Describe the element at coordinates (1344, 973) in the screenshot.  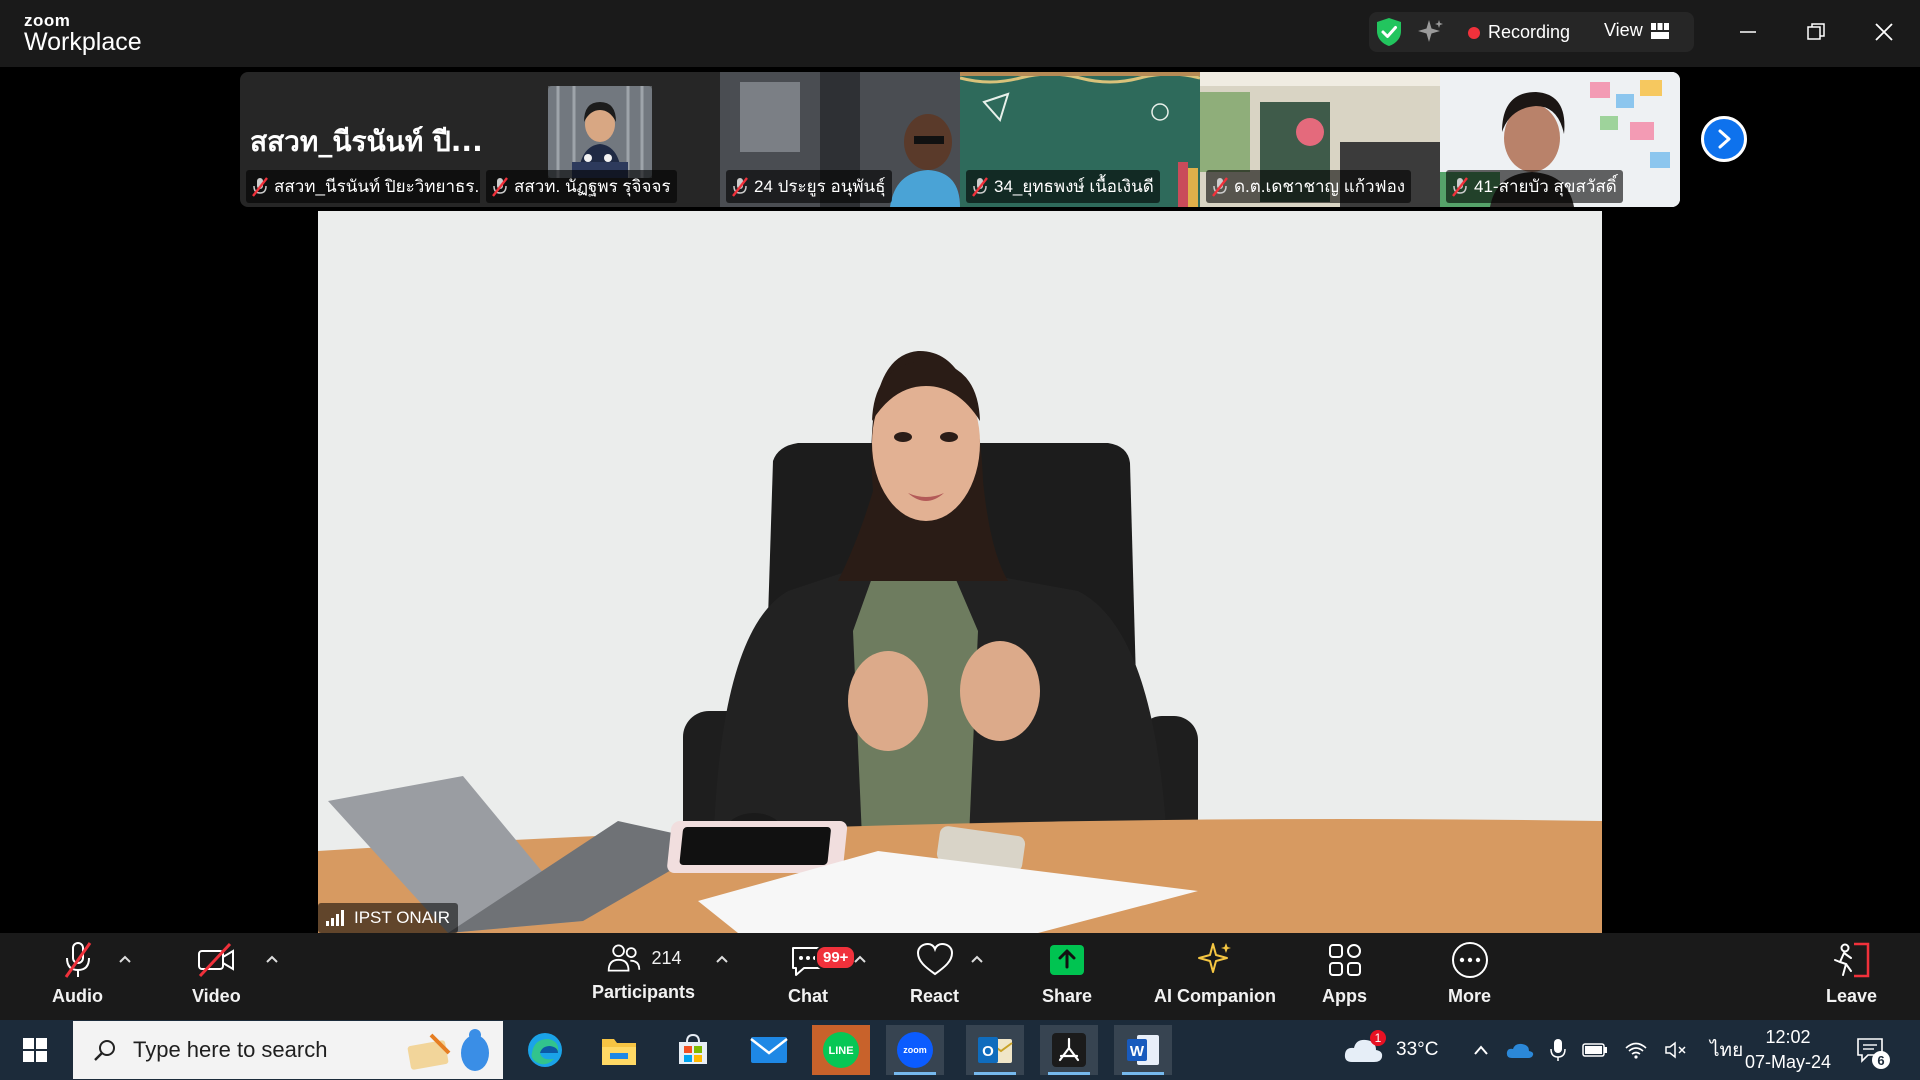
I see `apps-button: Apps` at that location.